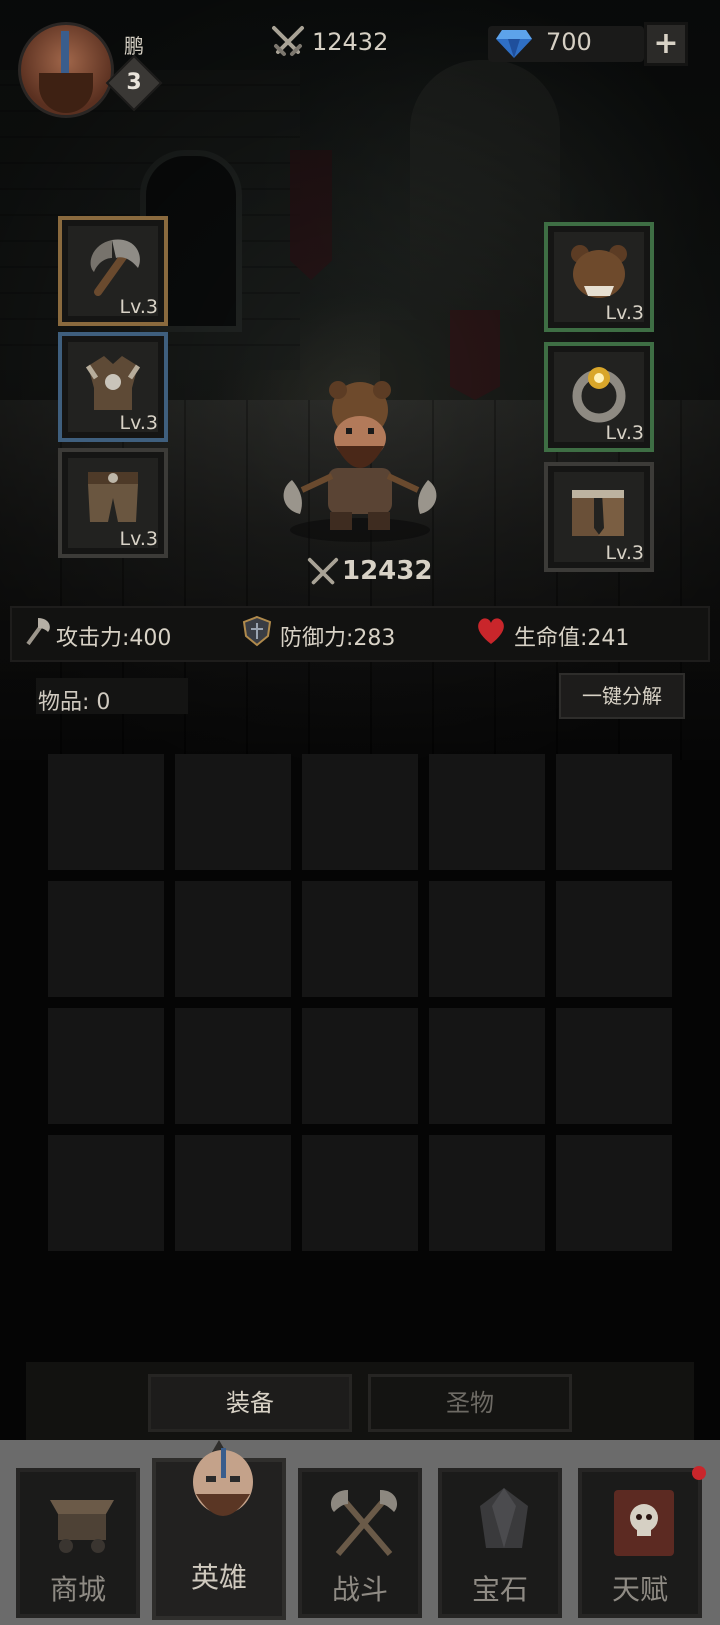 The image size is (720, 1625). I want to click on nav-talent: 天赋, so click(640, 1543).